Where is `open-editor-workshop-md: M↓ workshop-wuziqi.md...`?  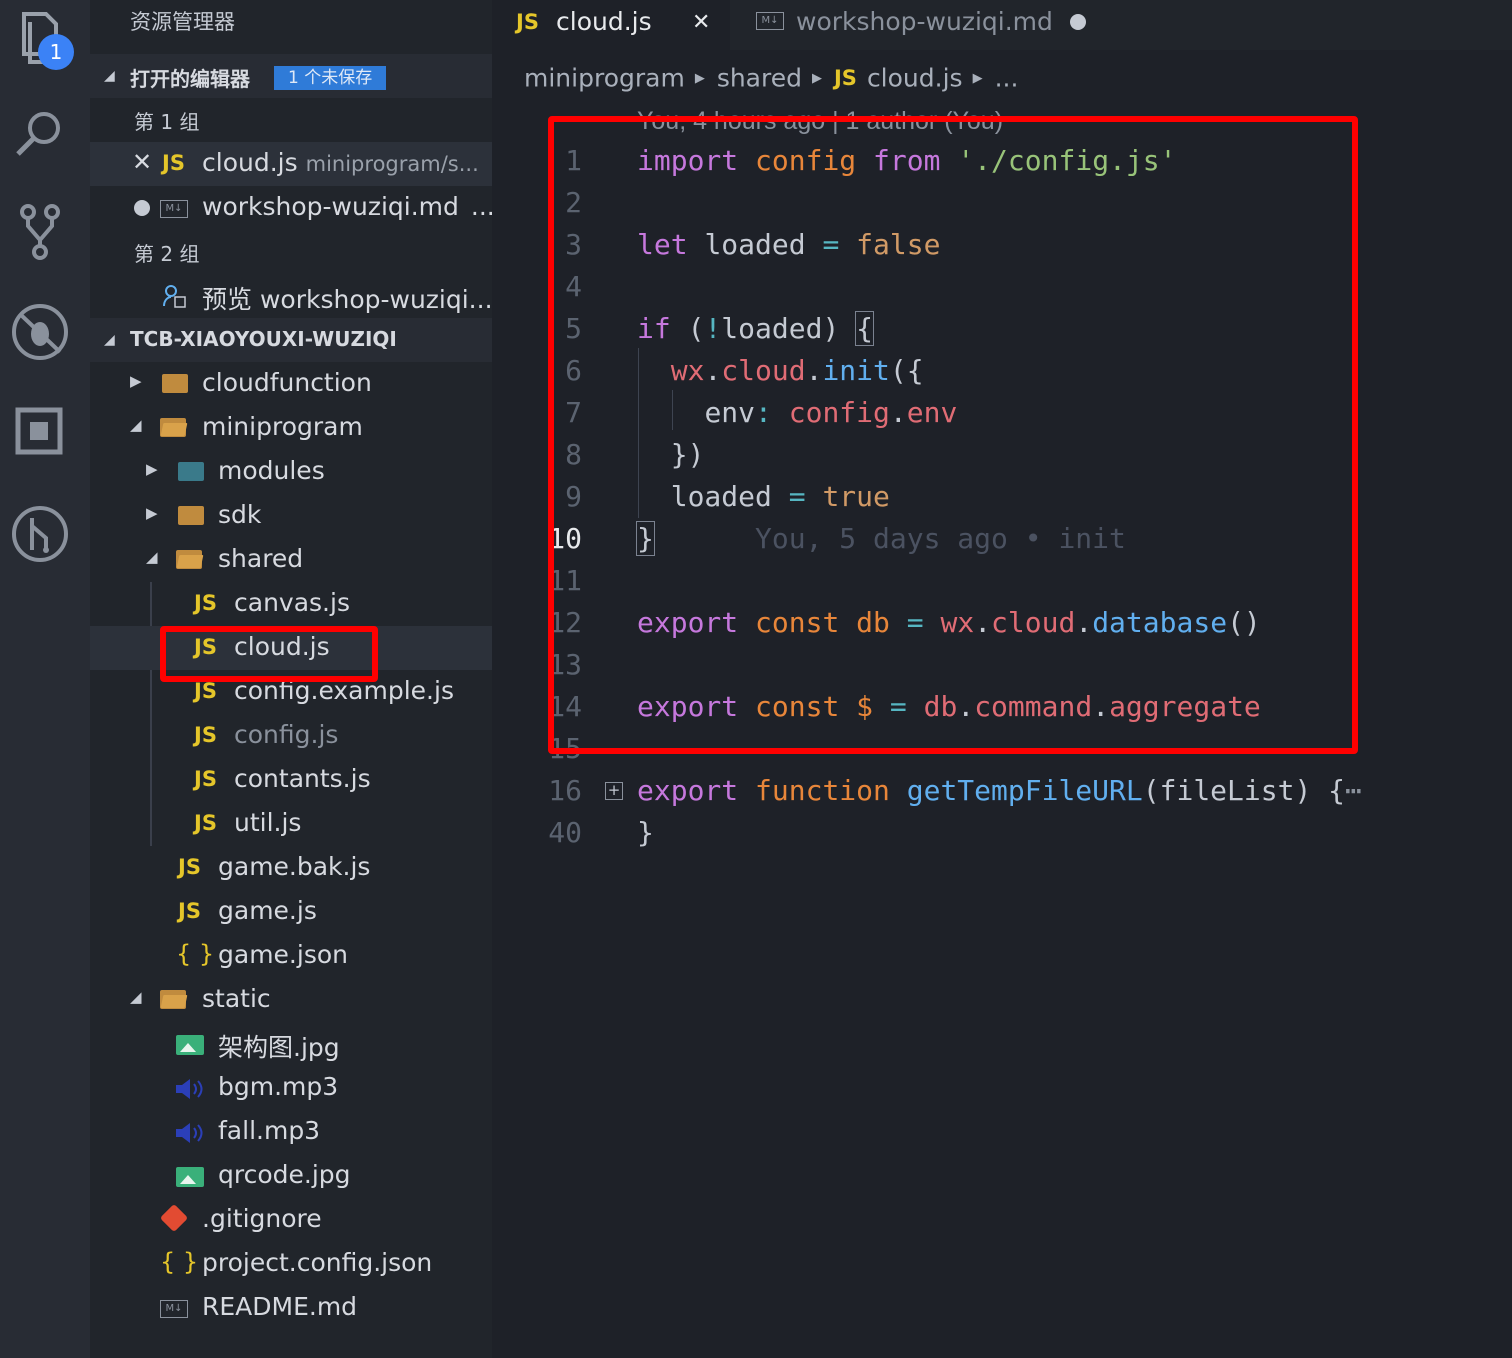 open-editor-workshop-md: M↓ workshop-wuziqi.md... is located at coordinates (291, 208).